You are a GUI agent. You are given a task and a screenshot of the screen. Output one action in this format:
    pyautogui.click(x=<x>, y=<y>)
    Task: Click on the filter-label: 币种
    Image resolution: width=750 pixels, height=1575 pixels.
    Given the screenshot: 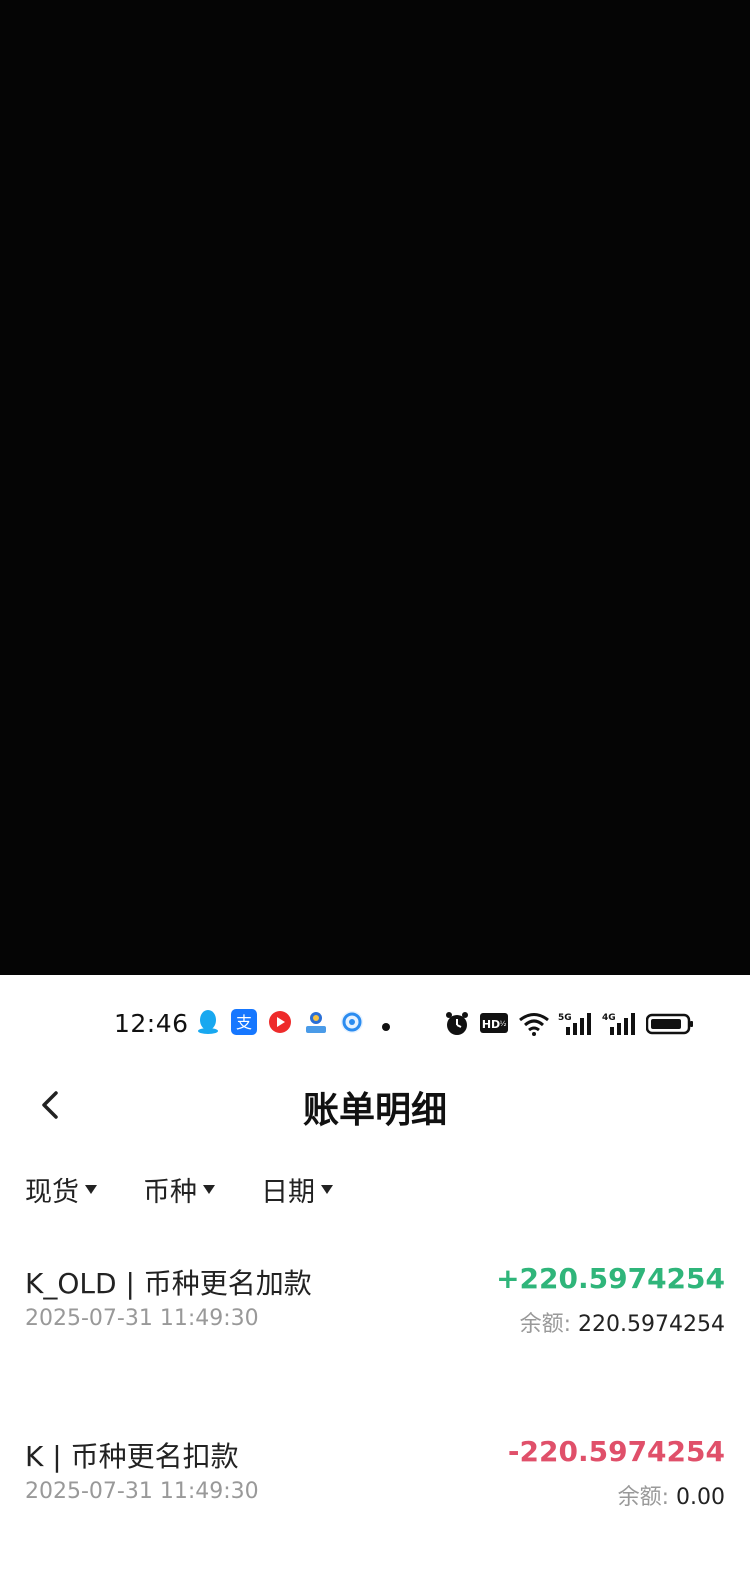 What is the action you would take?
    pyautogui.click(x=170, y=1192)
    